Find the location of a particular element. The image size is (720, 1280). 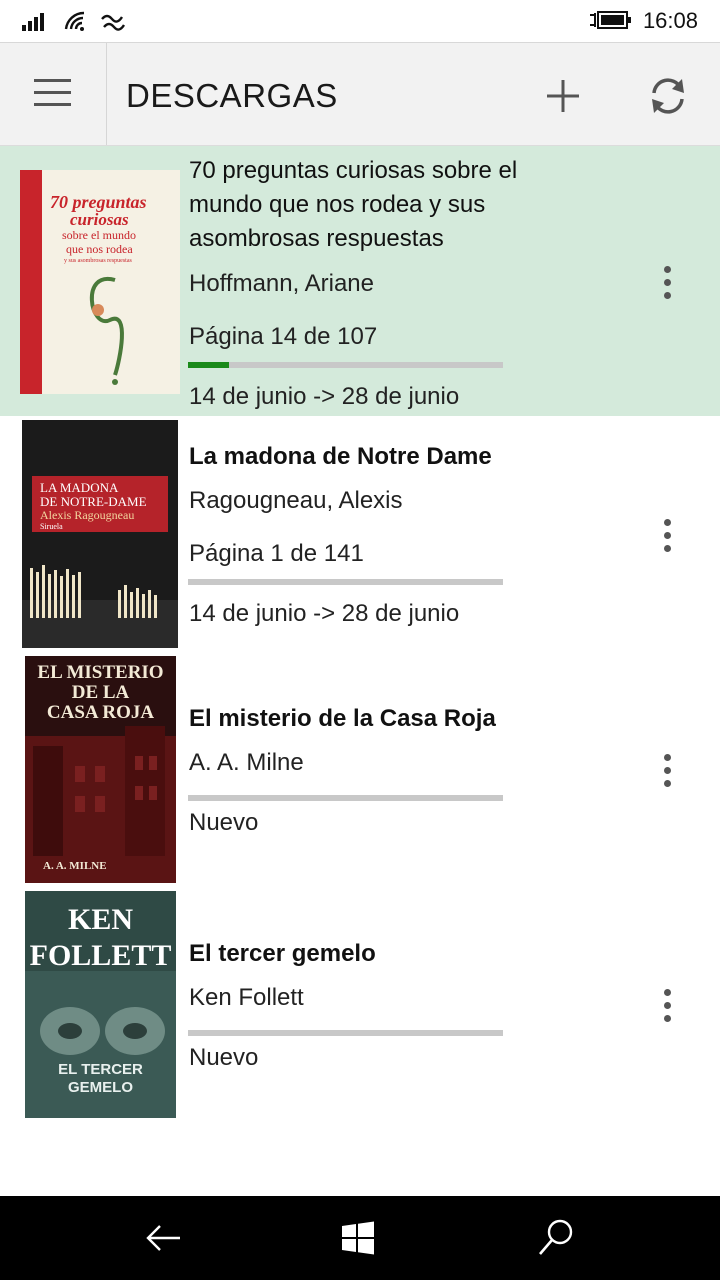

cover-title-line: EL MISTERIO is located at coordinates (100, 672).